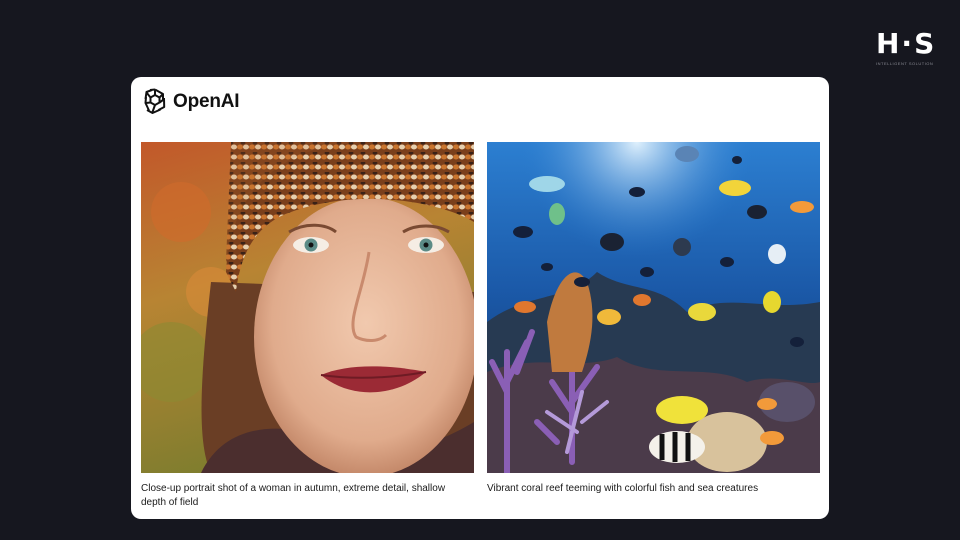 Image resolution: width=960 pixels, height=540 pixels. Describe the element at coordinates (906, 43) in the screenshot. I see `hs-logo-mark: H·S` at that location.